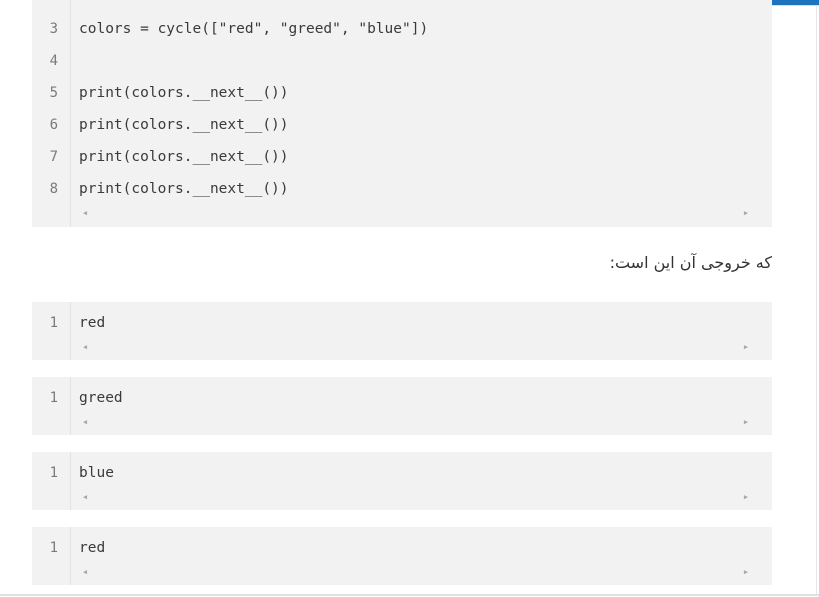 The height and width of the screenshot is (597, 819). I want to click on output-intro-text: که خروجی آن این است:, so click(690, 262).